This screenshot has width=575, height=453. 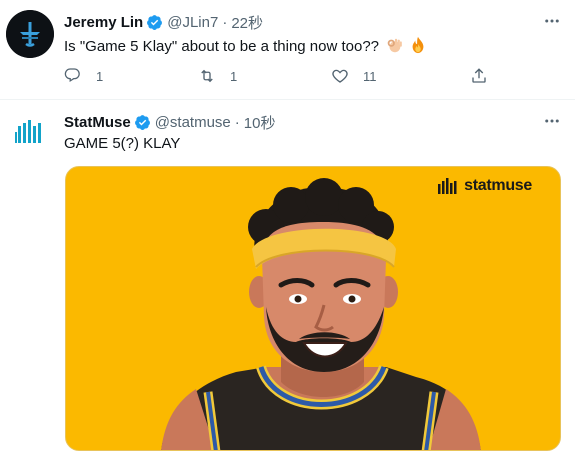 I want to click on fire-emoji-icon, so click(x=418, y=48).